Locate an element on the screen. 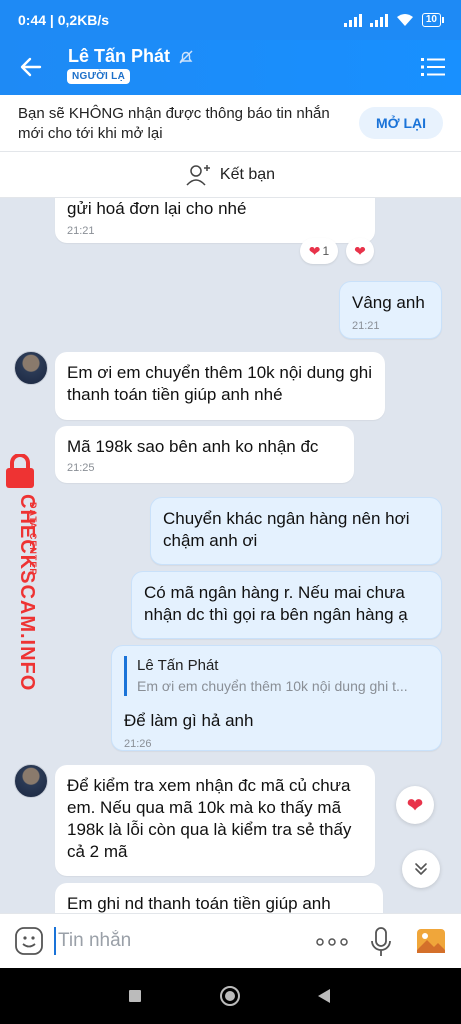 The width and height of the screenshot is (461, 1024). message-bubble: Mã 198k sao bên anh ko nhận đc 21:25 is located at coordinates (204, 454).